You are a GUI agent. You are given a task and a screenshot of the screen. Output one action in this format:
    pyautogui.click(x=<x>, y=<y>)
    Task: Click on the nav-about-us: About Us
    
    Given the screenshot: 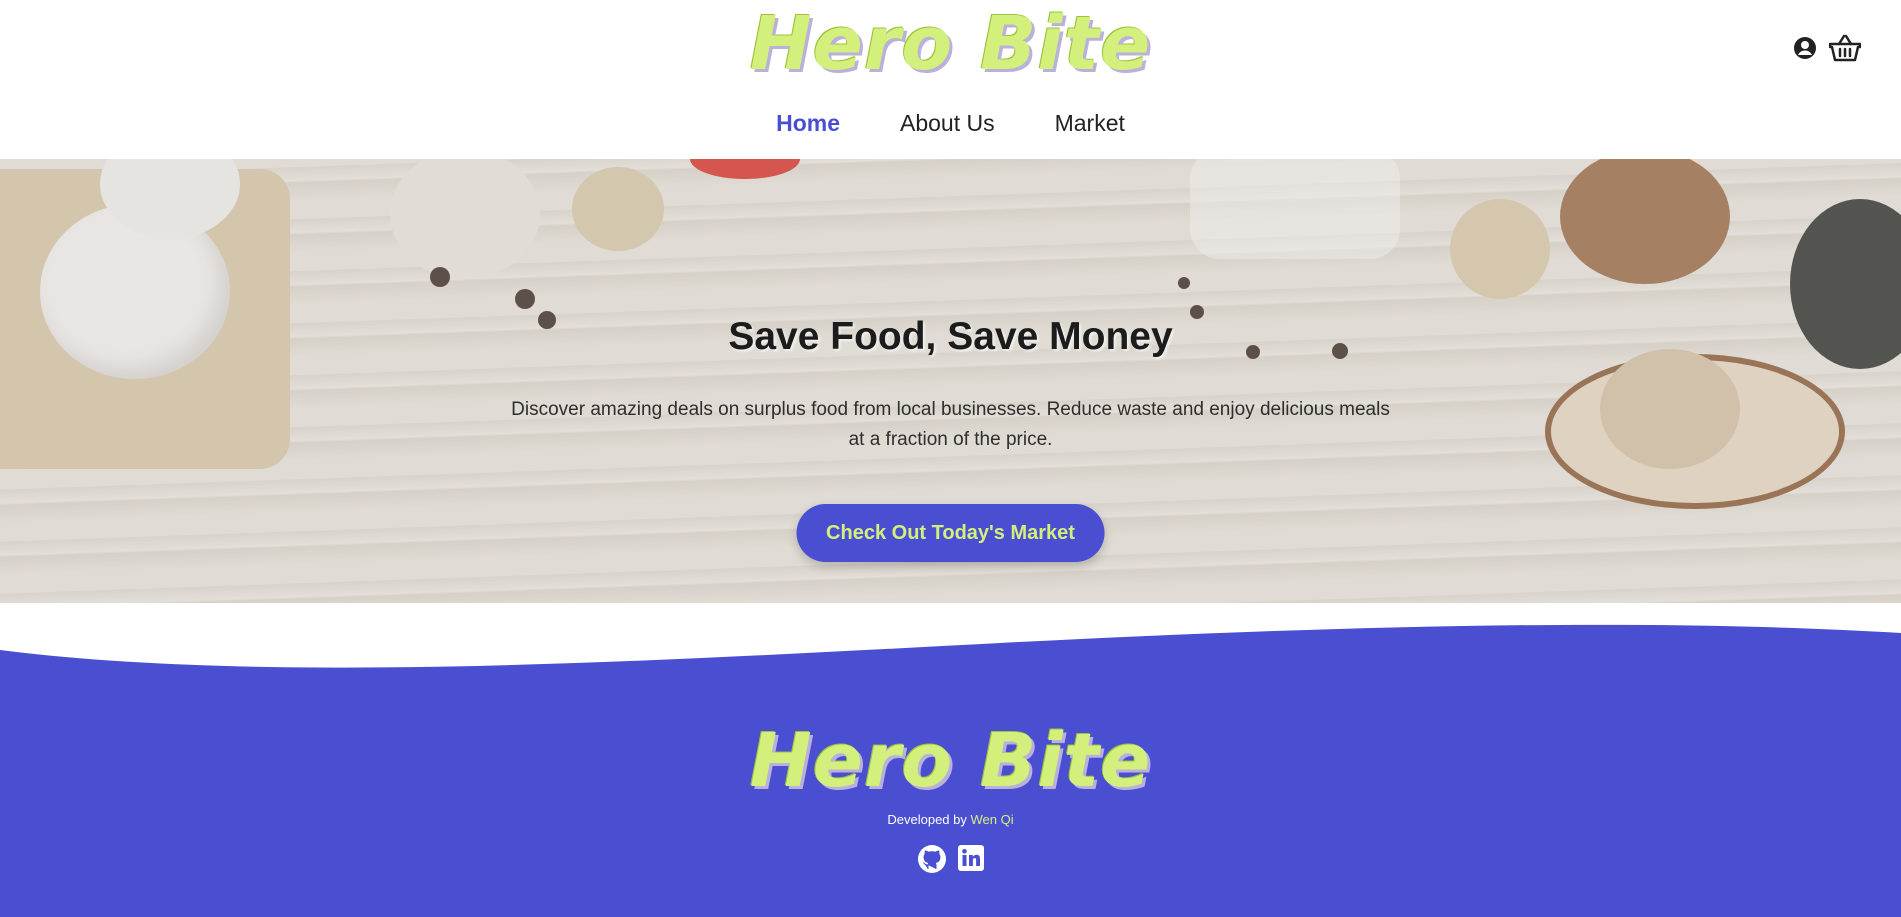 What is the action you would take?
    pyautogui.click(x=947, y=123)
    